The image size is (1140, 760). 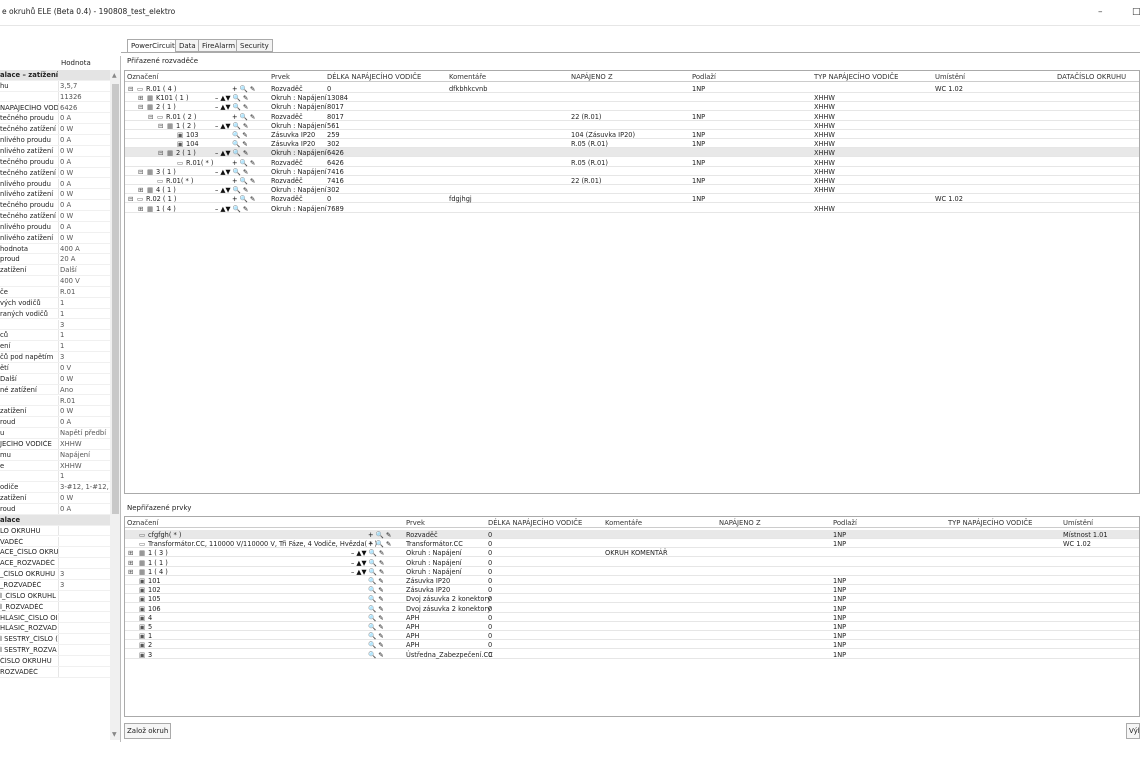 I want to click on property-row: HLÁSIČ_ČÍSLO OI, so click(x=55, y=618).